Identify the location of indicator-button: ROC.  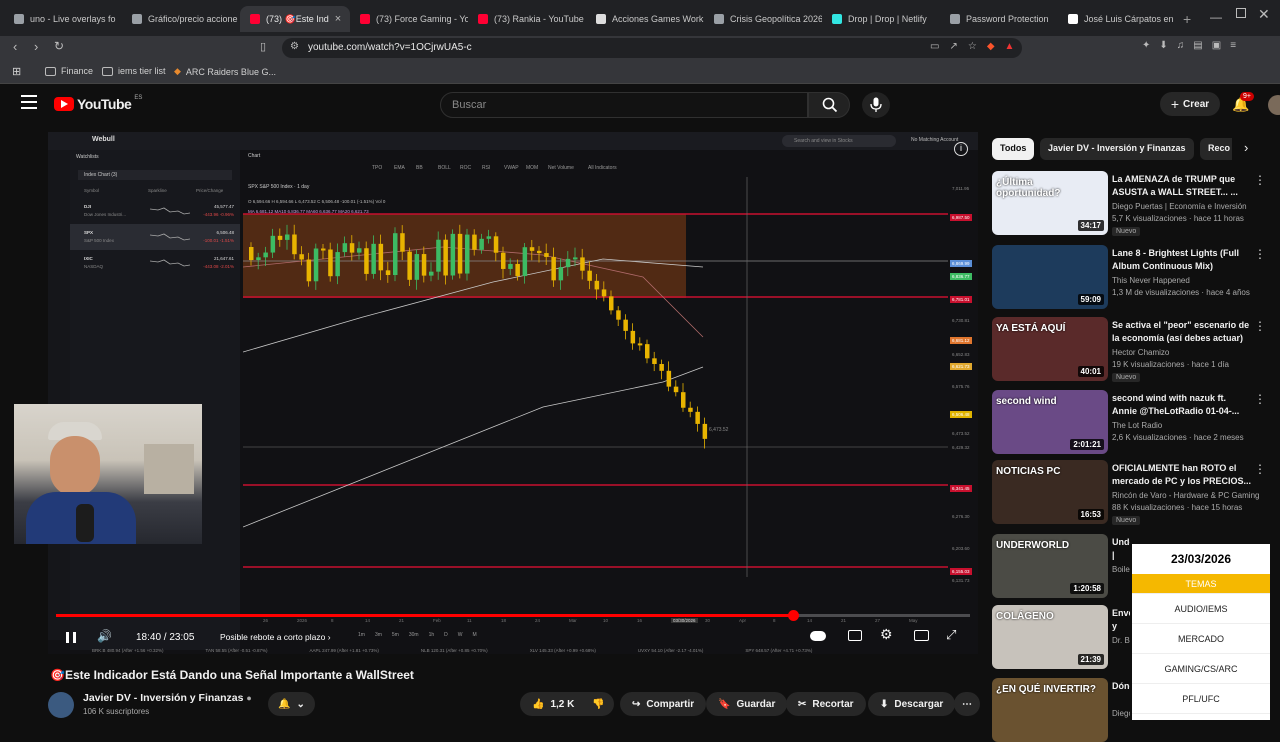
(465, 168).